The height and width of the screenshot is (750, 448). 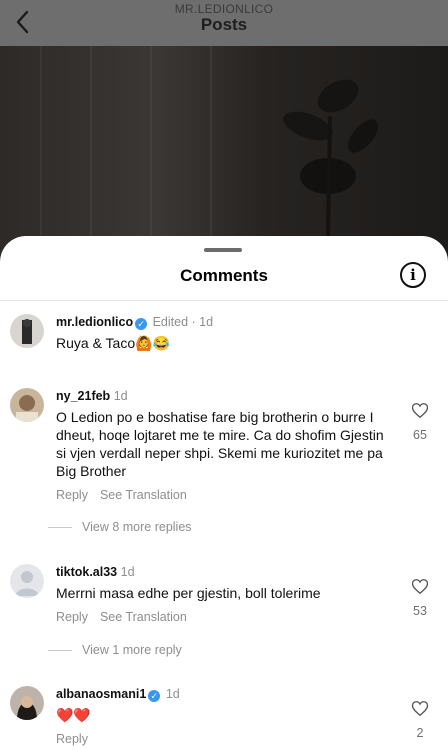 I want to click on comment-username: mr.ledionlico, so click(x=94, y=322).